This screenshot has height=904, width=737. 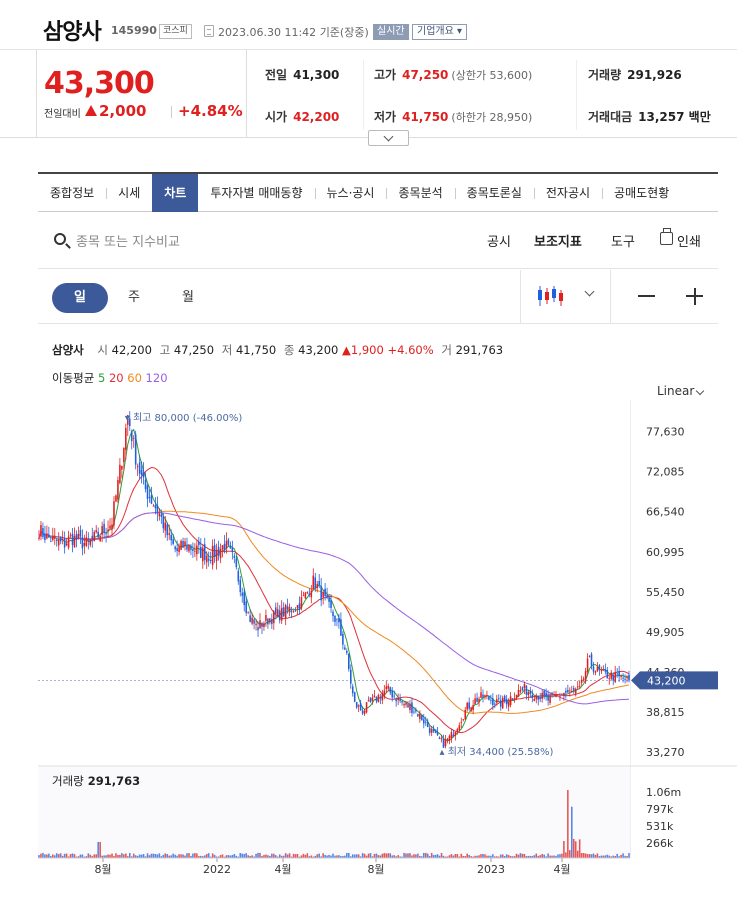 I want to click on y-tick-label: 33,270, so click(x=665, y=752).